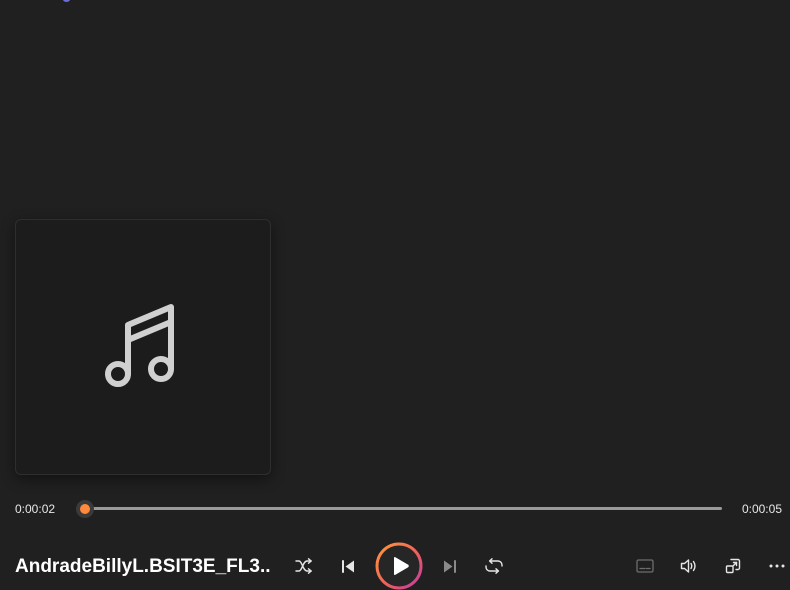  I want to click on previous-button, so click(348, 566).